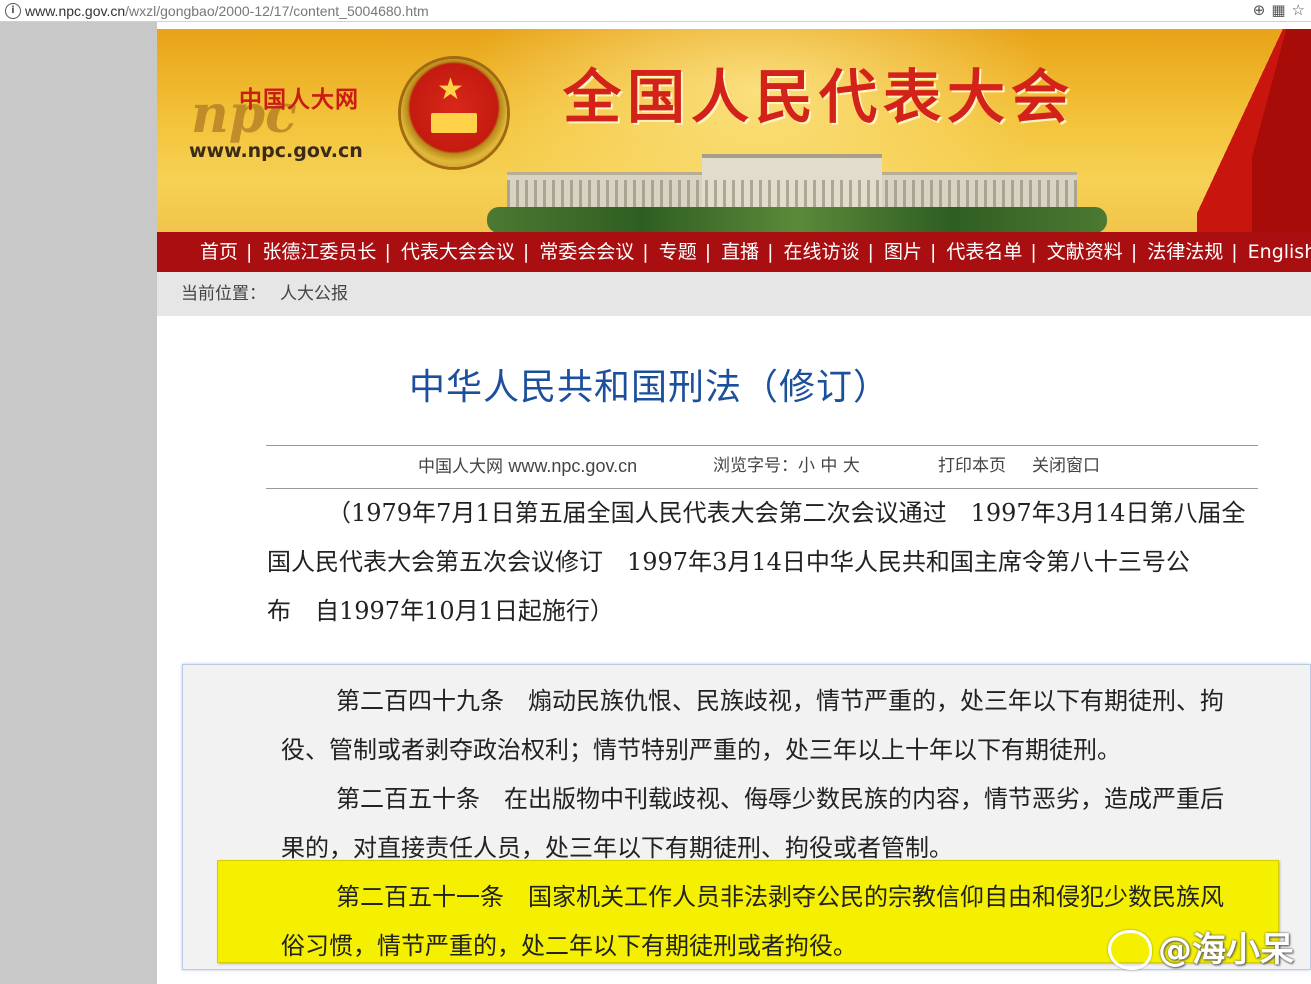 Image resolution: width=1311 pixels, height=984 pixels. I want to click on site-title: 全国人民代表大会, so click(819, 97).